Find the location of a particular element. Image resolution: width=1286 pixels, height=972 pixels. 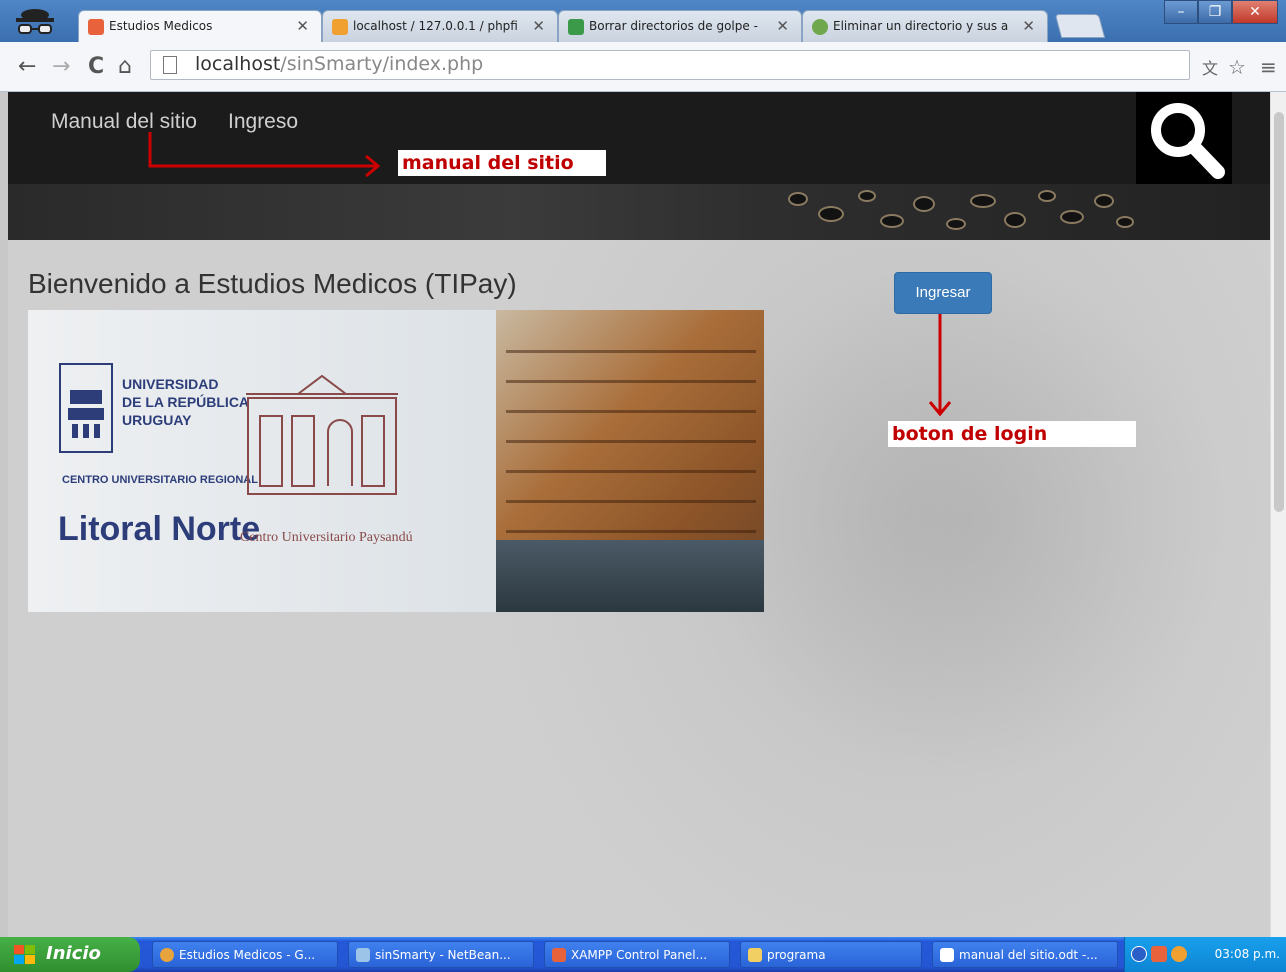

xampp-tray-icon is located at coordinates (1159, 954).